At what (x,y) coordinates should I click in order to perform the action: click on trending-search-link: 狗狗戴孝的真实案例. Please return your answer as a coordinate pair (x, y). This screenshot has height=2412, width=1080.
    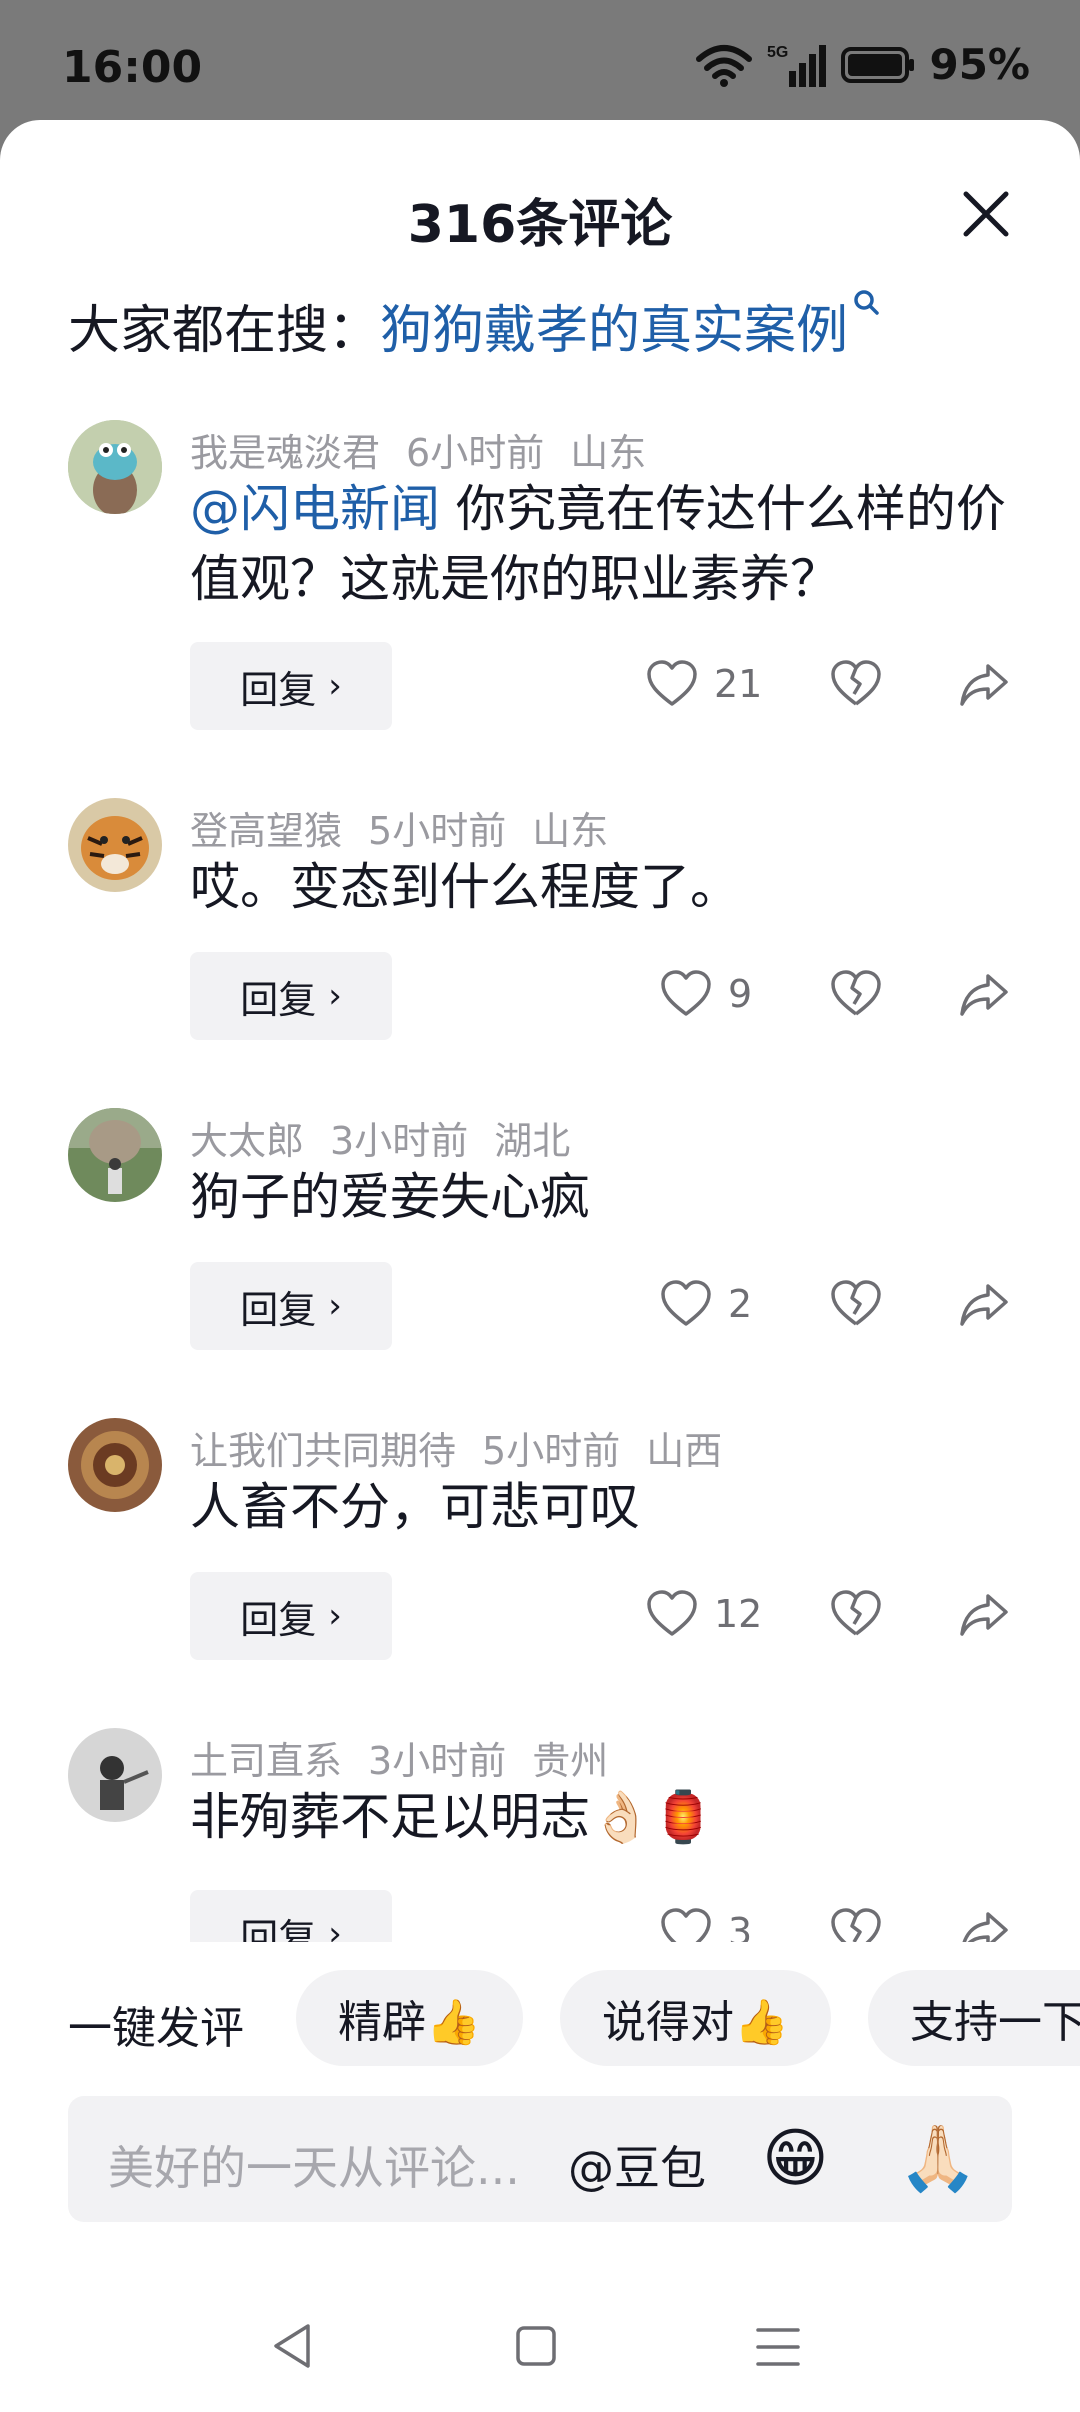
    Looking at the image, I should click on (614, 331).